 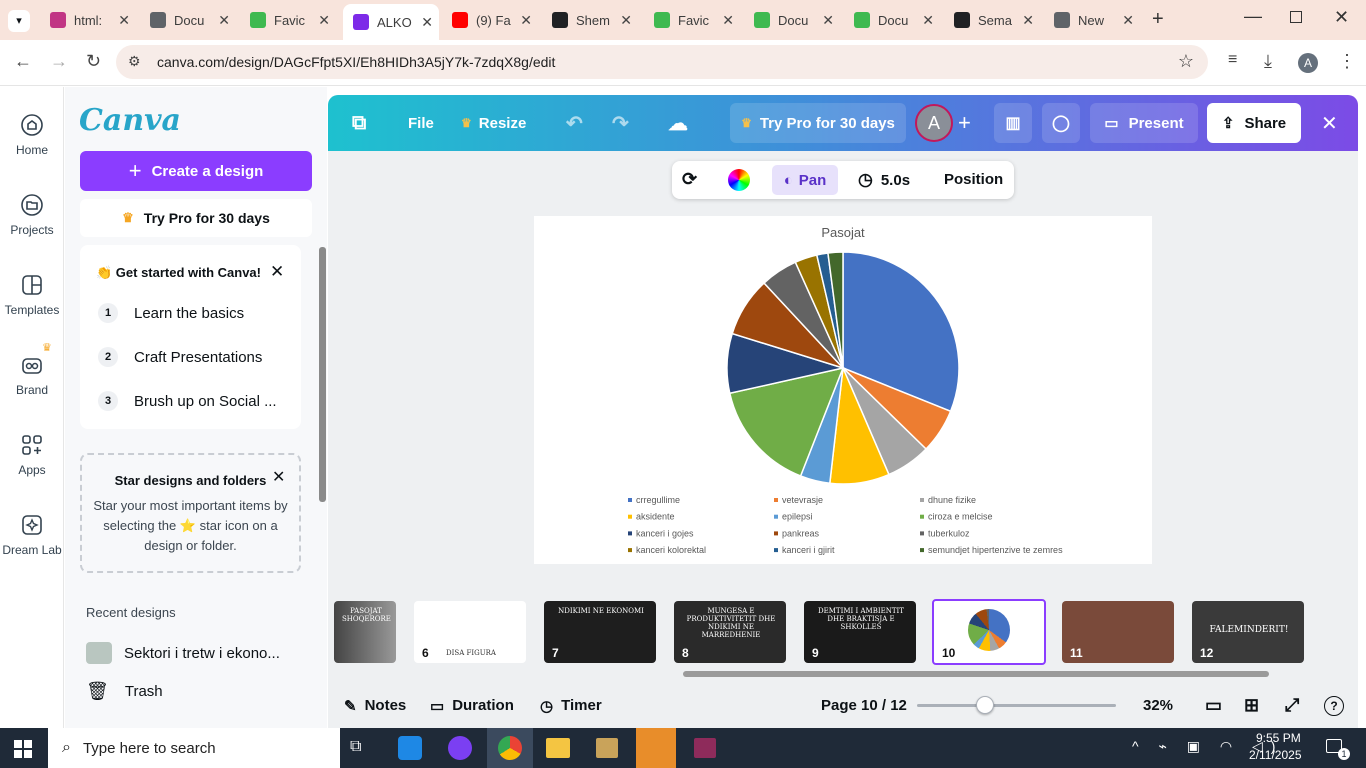 What do you see at coordinates (493, 123) in the screenshot?
I see `resize-button: ♛ Resize` at bounding box center [493, 123].